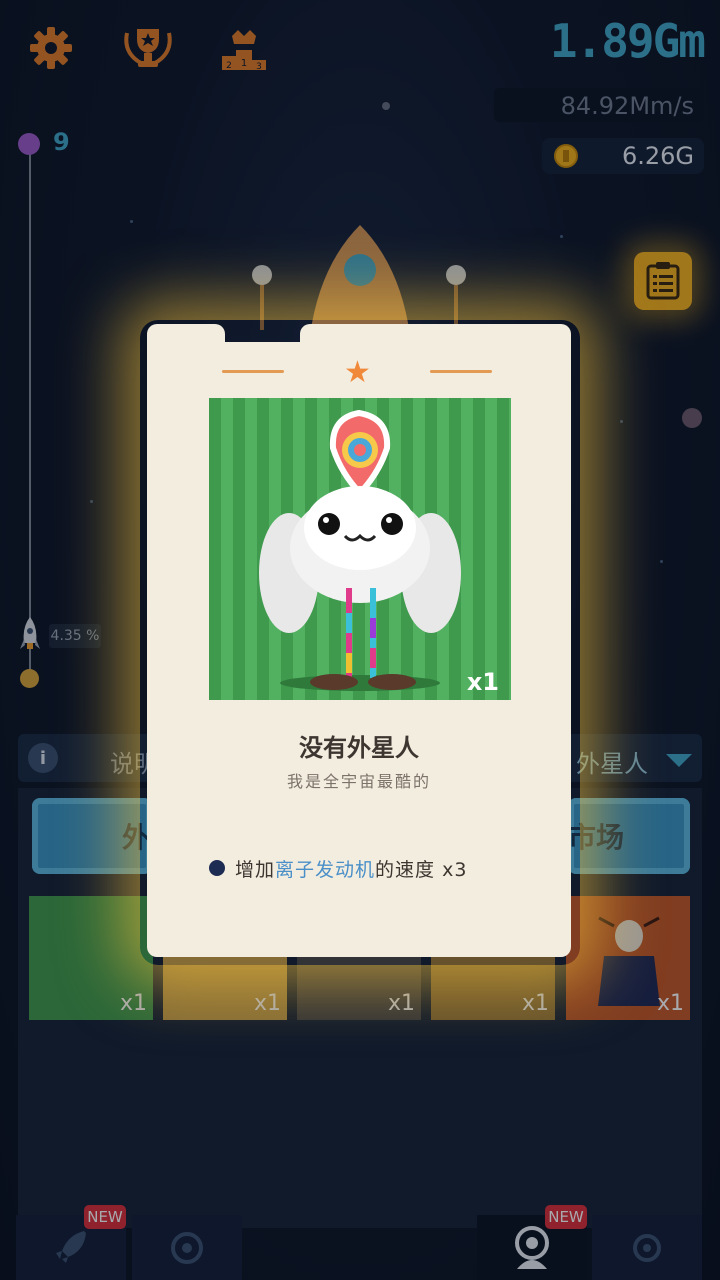  Describe the element at coordinates (217, 868) in the screenshot. I see `bullet-dot` at that location.